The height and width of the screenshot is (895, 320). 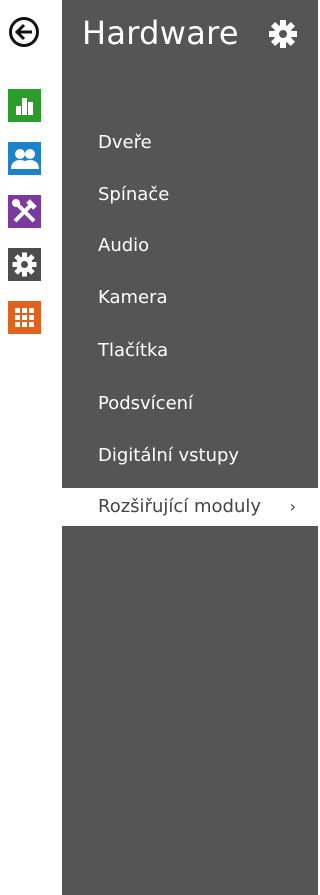 I want to click on menu-item-label: Rozšiřující moduly, so click(x=180, y=506).